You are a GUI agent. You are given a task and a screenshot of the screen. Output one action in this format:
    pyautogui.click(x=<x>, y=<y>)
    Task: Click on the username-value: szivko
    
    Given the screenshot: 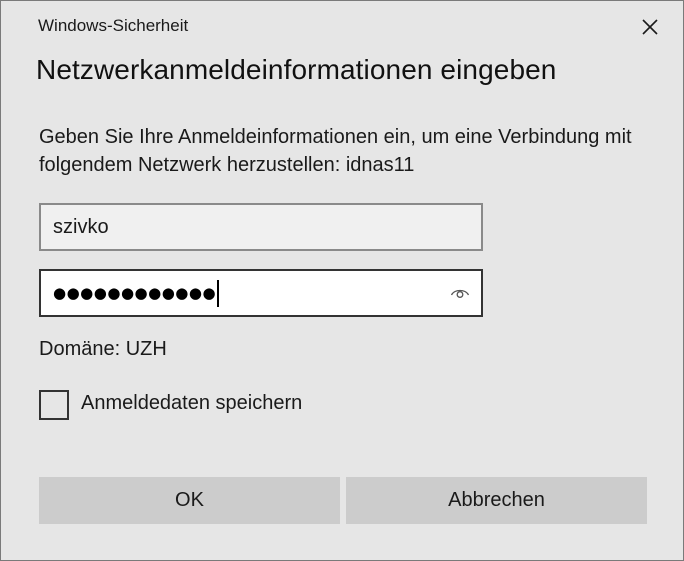 What is the action you would take?
    pyautogui.click(x=81, y=226)
    